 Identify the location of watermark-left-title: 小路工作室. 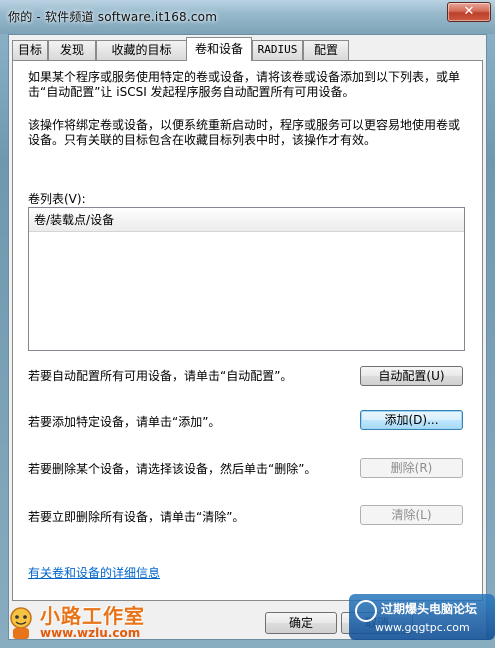
(92, 616).